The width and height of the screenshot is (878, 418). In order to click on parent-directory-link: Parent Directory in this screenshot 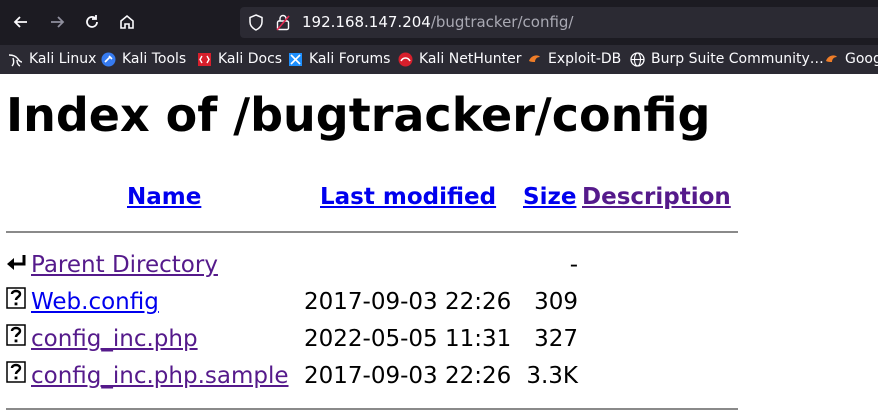, I will do `click(124, 265)`.